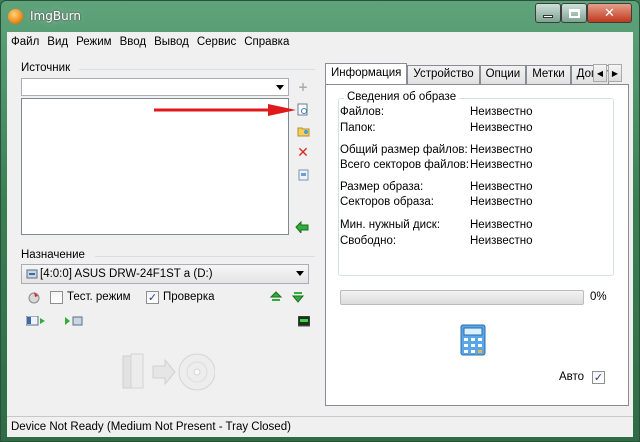  What do you see at coordinates (402, 97) in the screenshot?
I see `image-info-title: Сведения об образе` at bounding box center [402, 97].